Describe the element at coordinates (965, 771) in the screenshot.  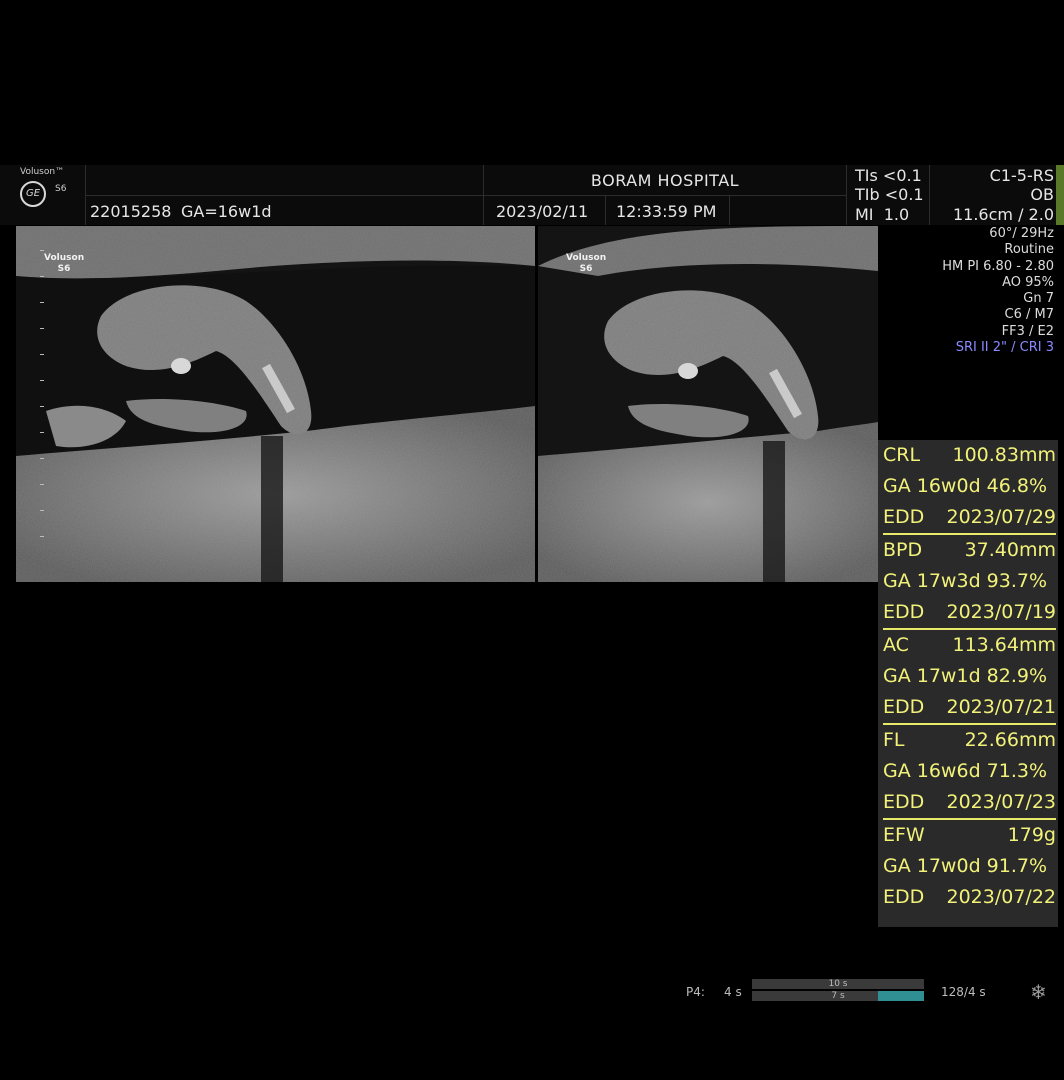
I see `measurement-ga: GA 16w6d 71.3%` at that location.